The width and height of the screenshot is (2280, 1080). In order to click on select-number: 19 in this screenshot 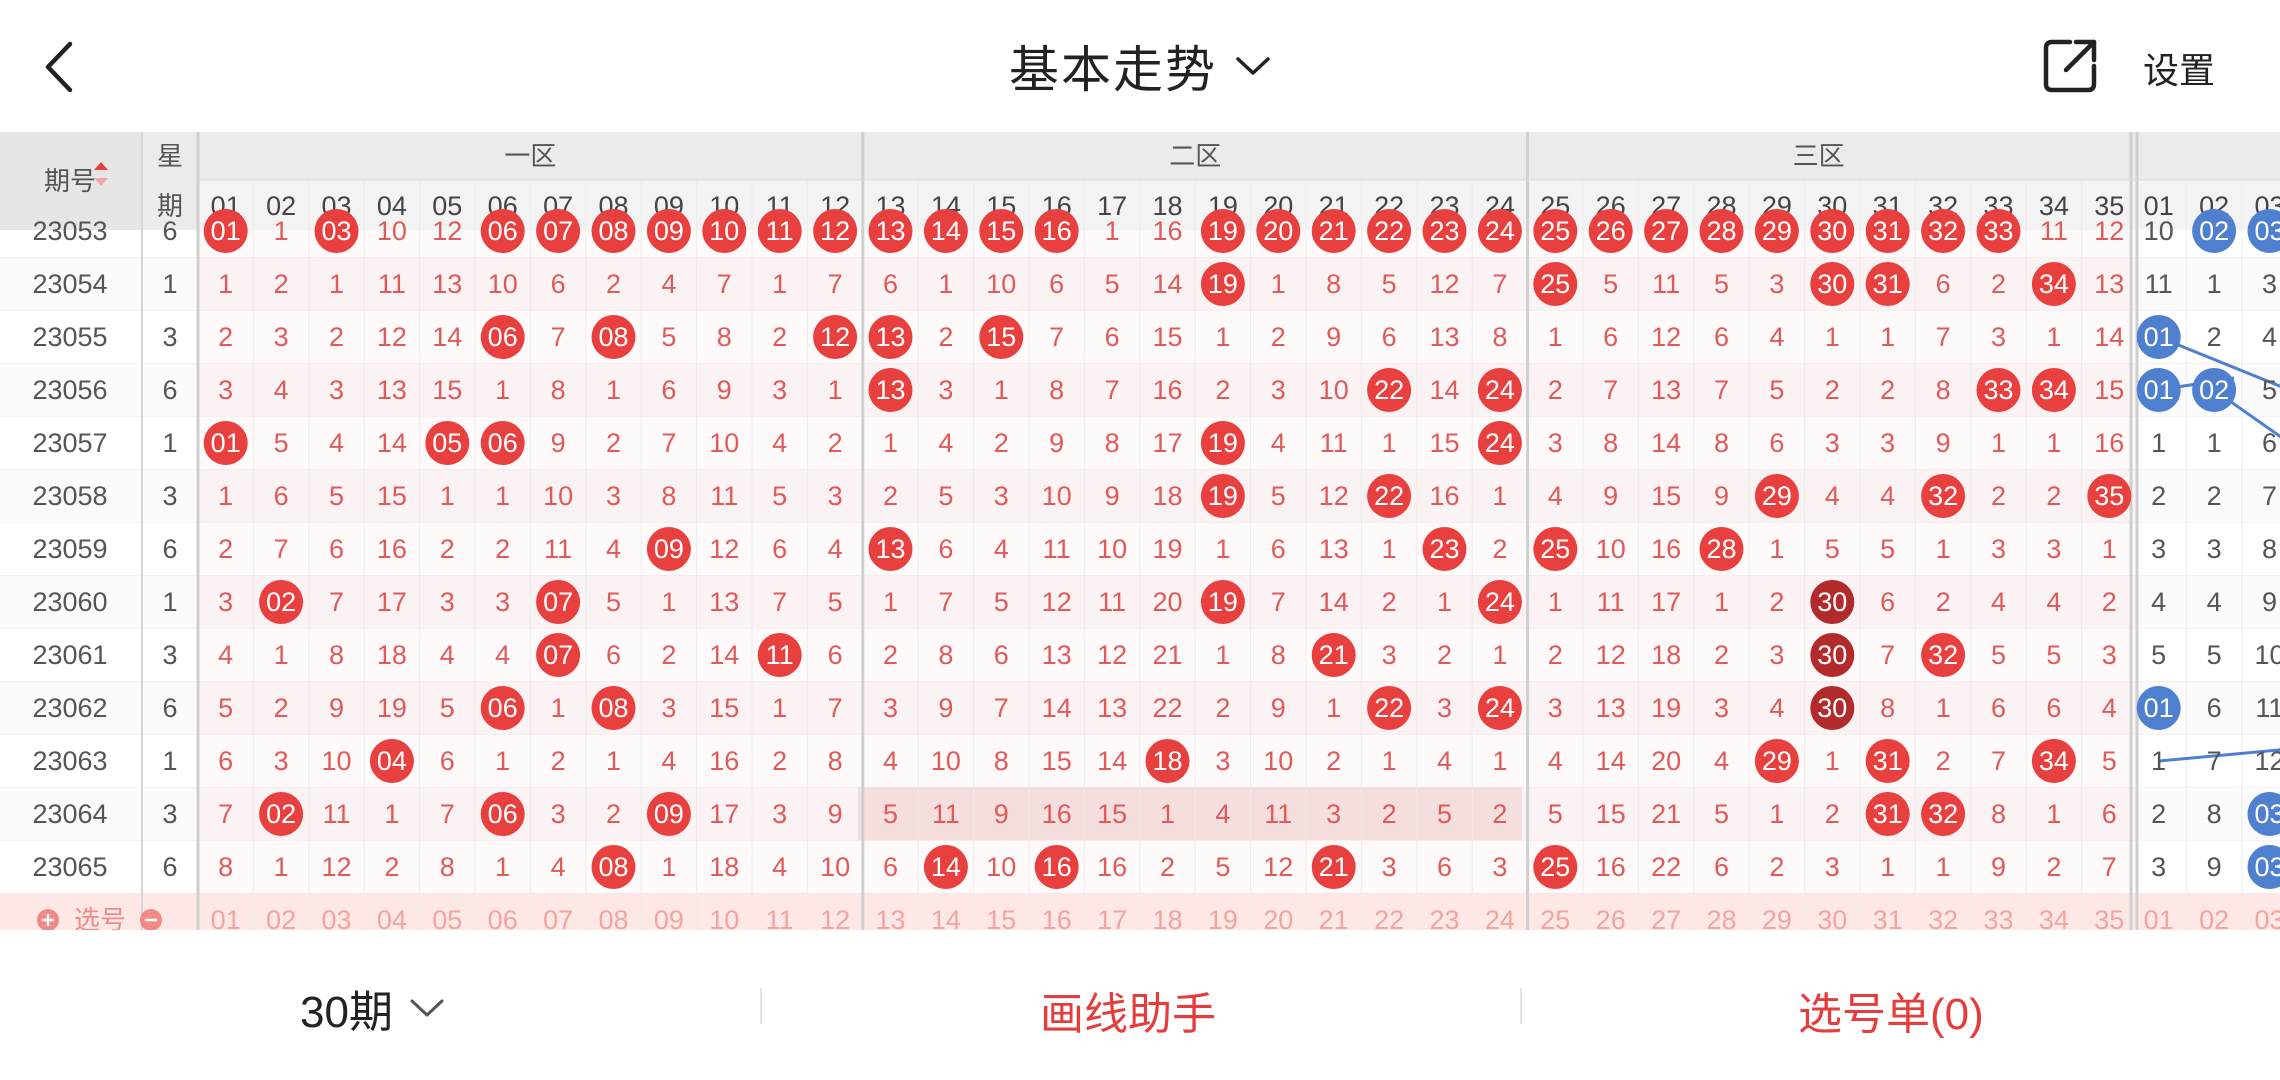, I will do `click(1223, 917)`.